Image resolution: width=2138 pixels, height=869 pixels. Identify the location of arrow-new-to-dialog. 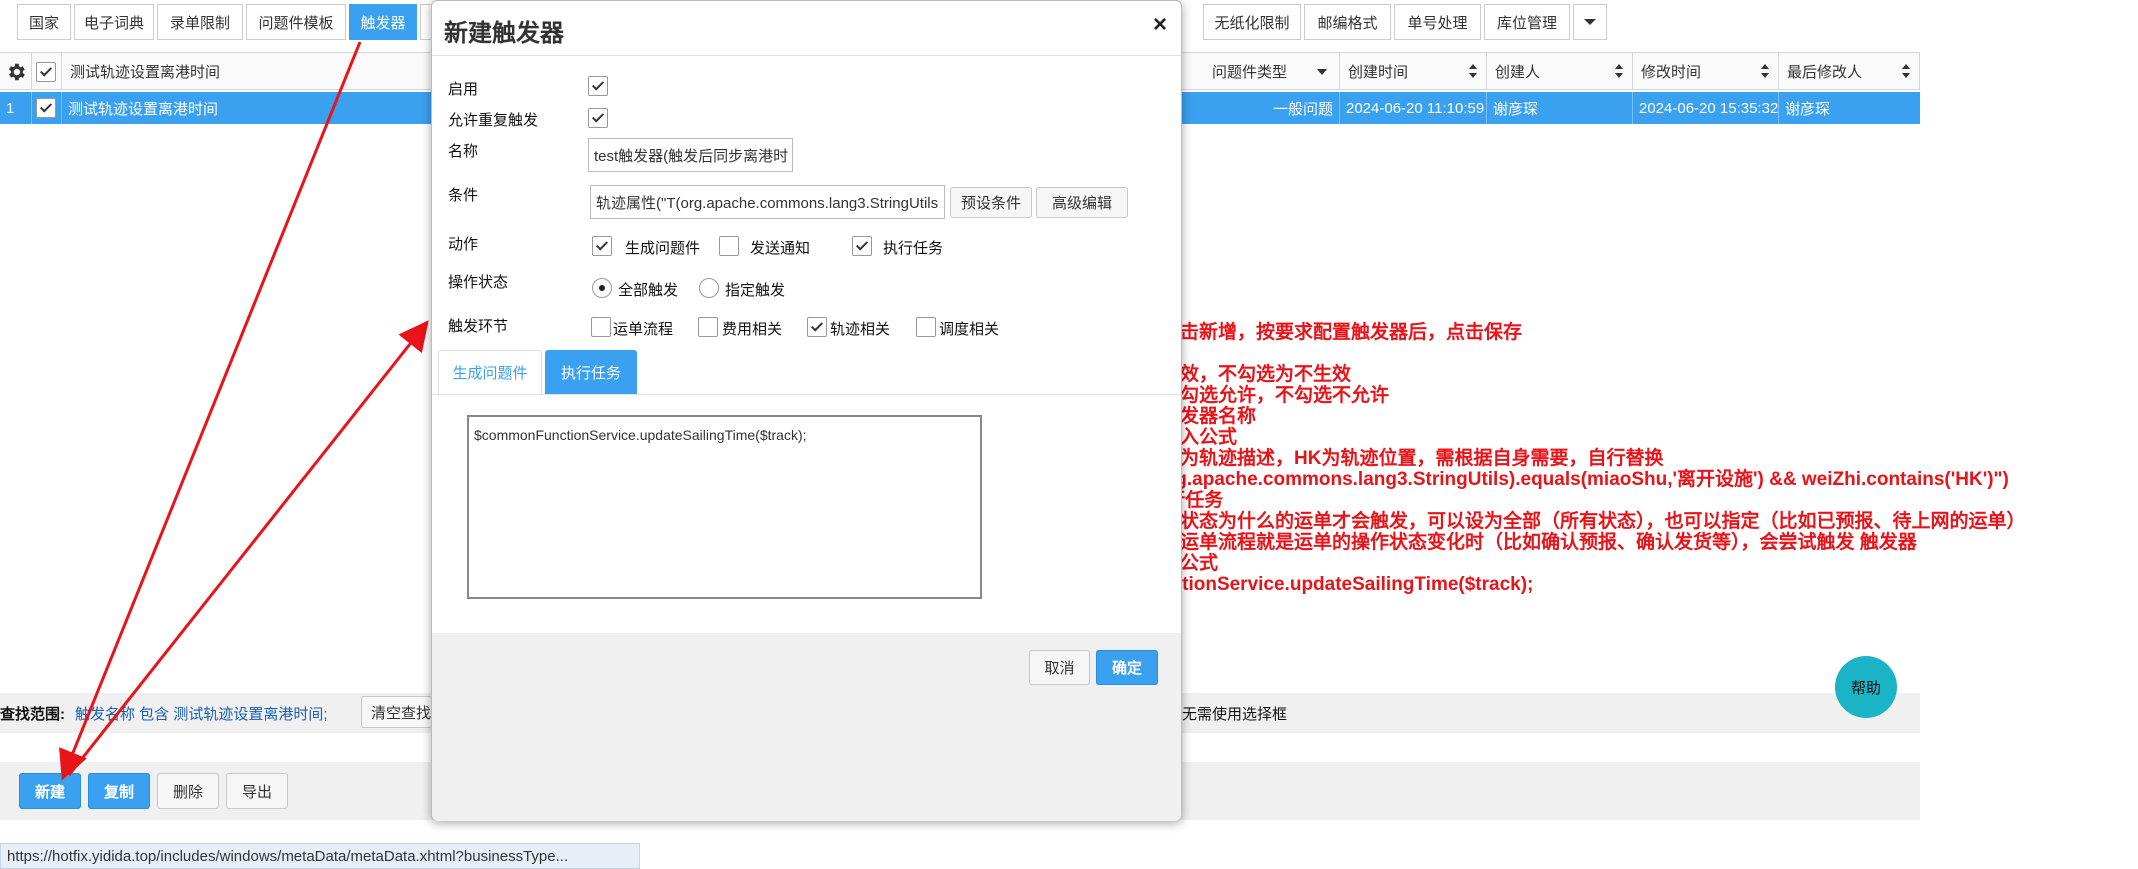
(248, 548).